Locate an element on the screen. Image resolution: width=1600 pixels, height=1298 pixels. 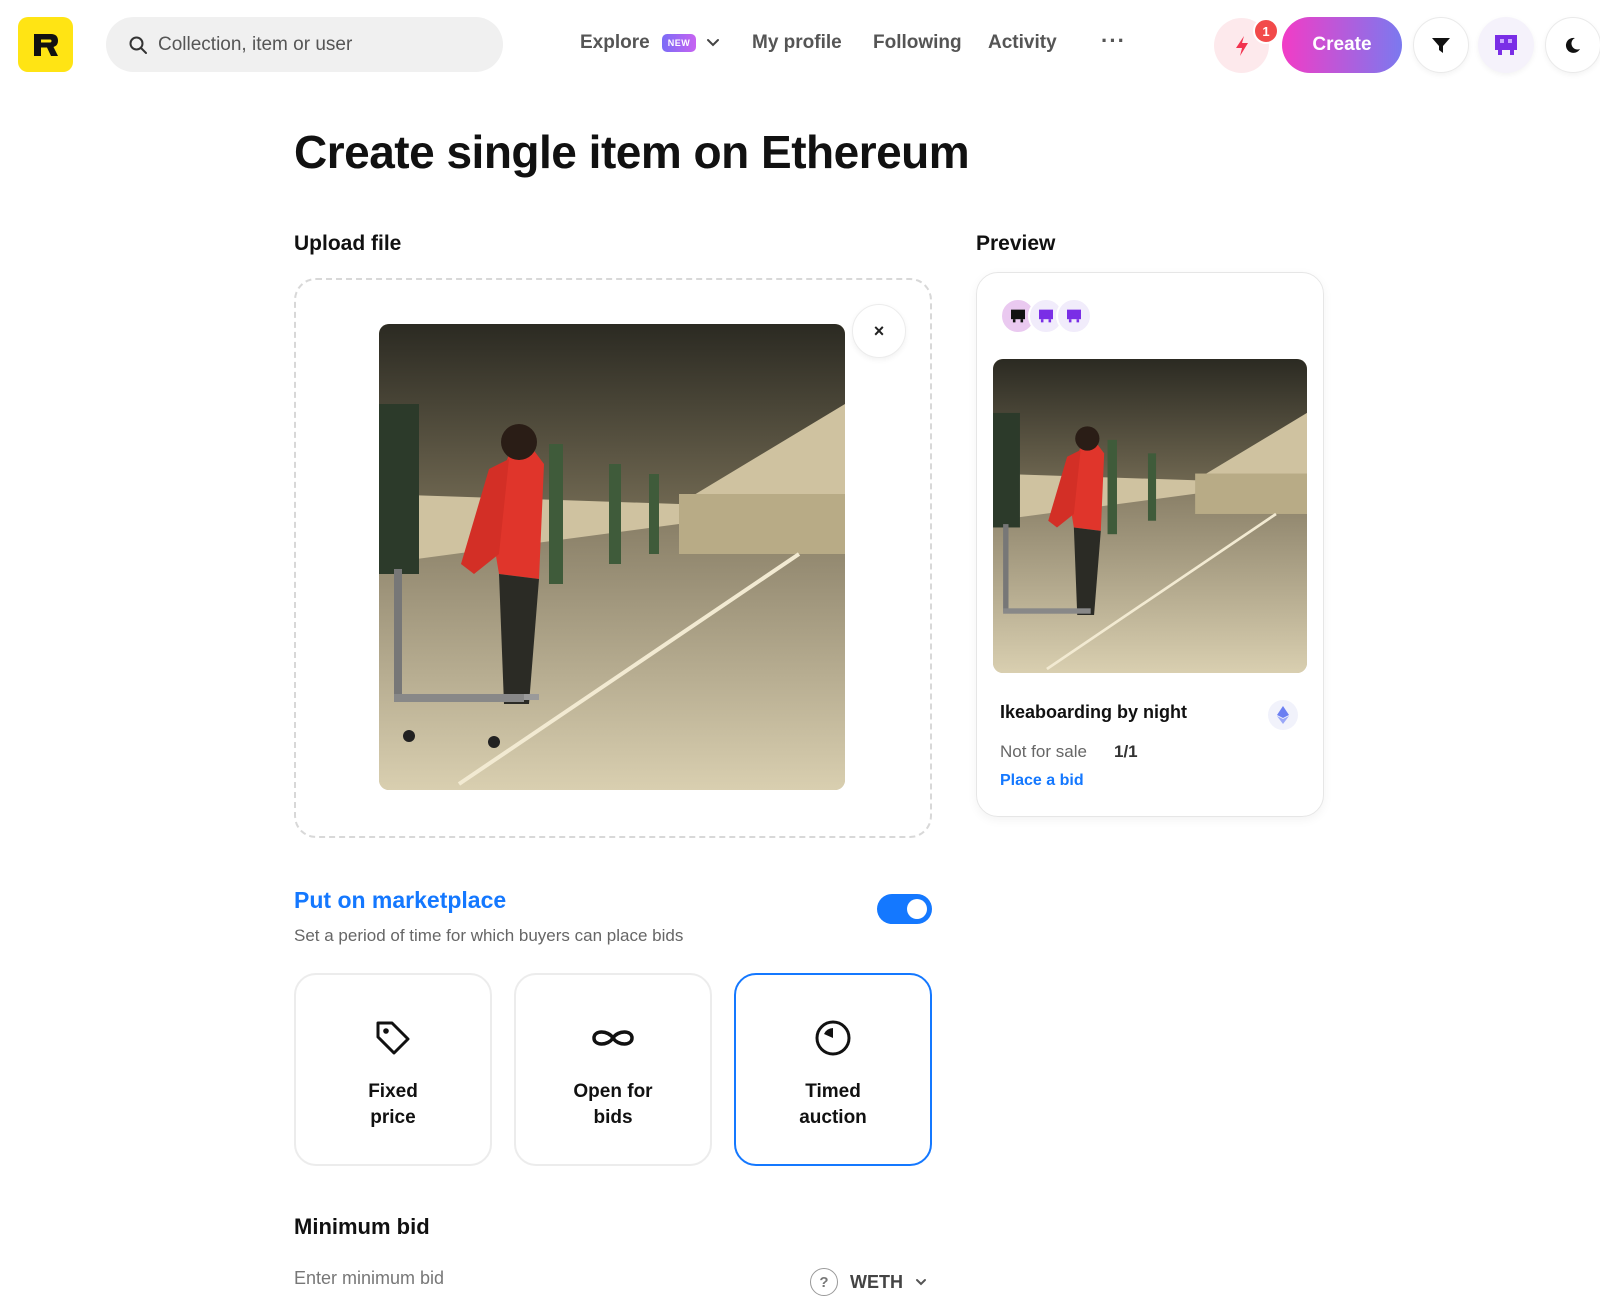
fixed-price-option: Fixed price is located at coordinates (393, 1069).